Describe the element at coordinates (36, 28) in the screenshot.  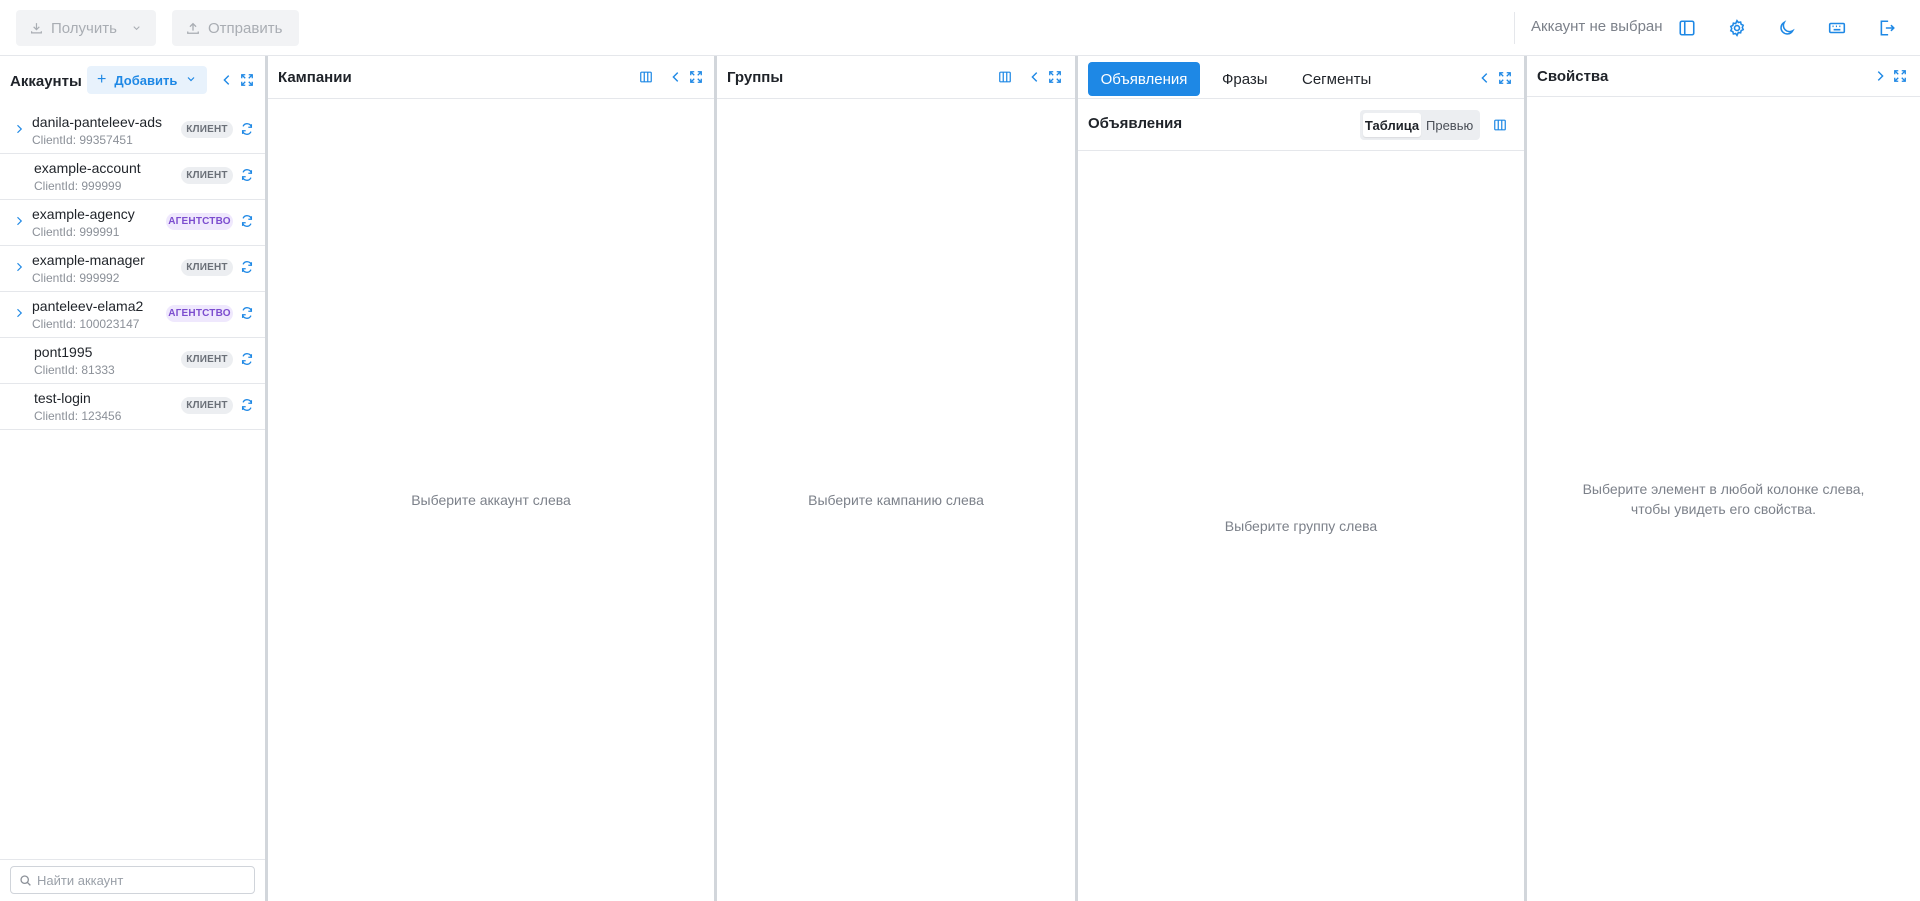
I see `download-icon` at that location.